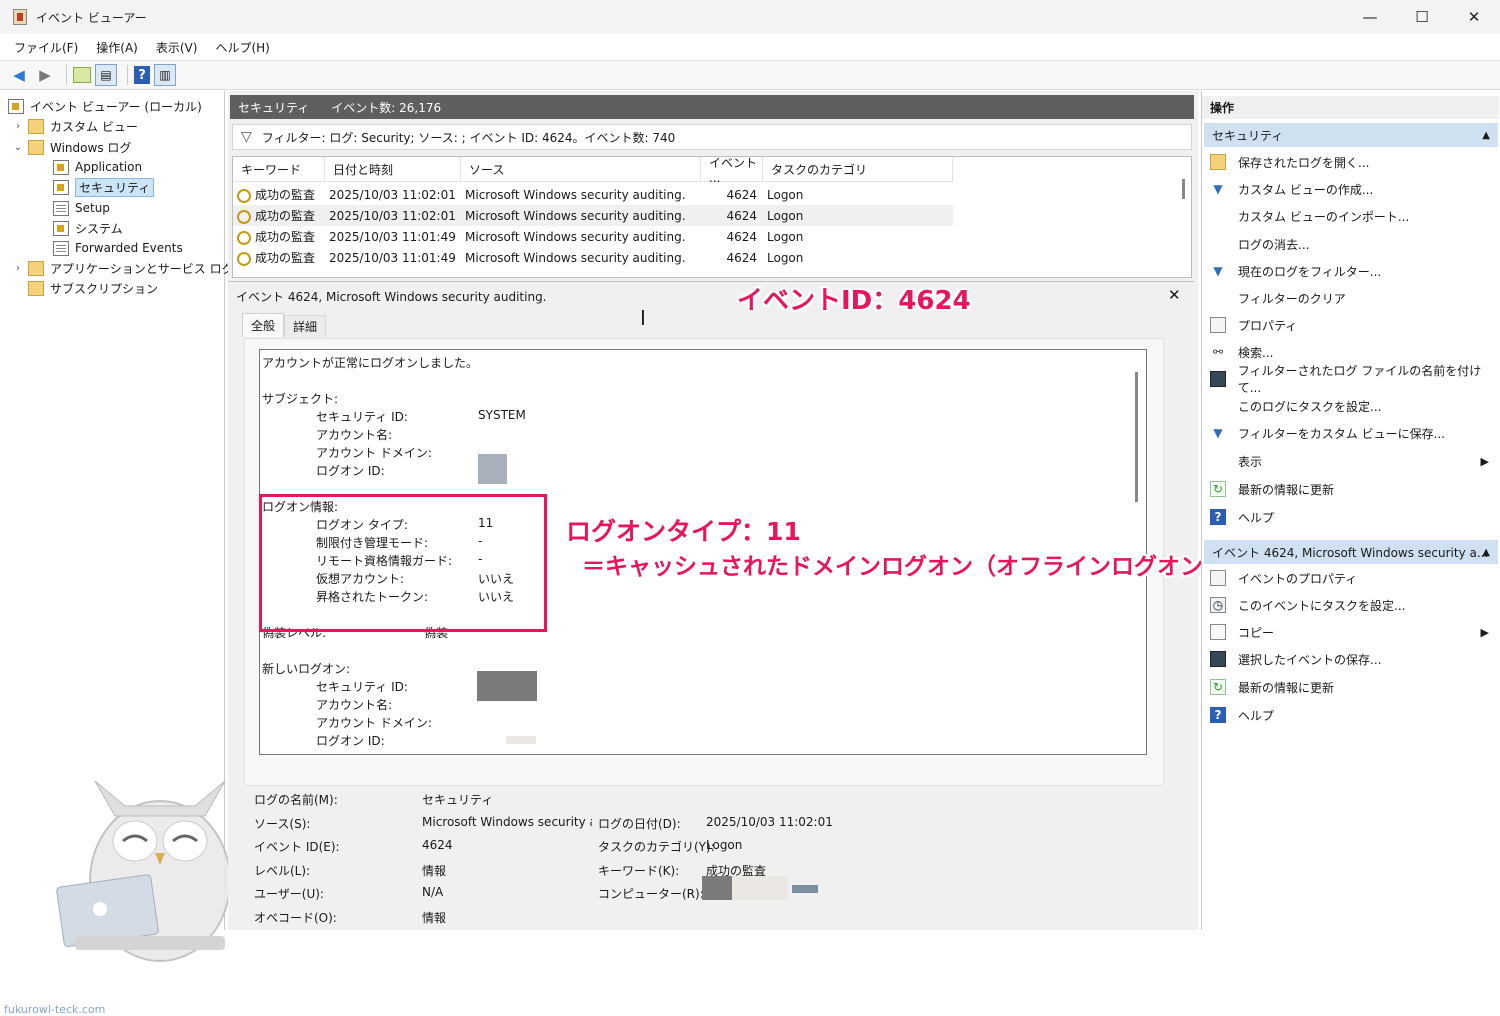 The height and width of the screenshot is (1016, 1500). Describe the element at coordinates (305, 326) in the screenshot. I see `tab-details: 詳細` at that location.